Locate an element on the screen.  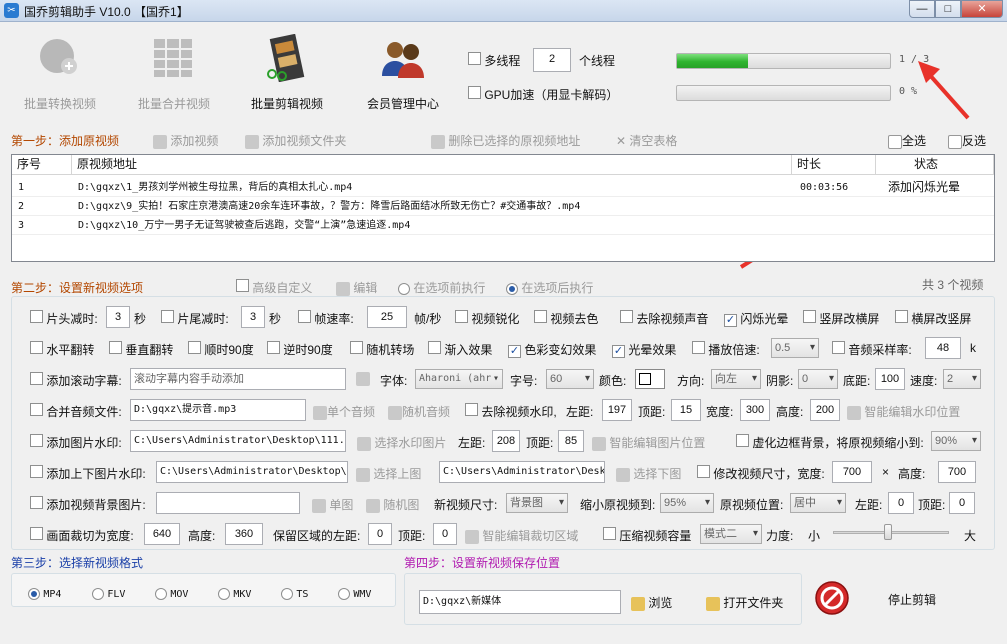
bg-image-input is located at coordinates (228, 503).